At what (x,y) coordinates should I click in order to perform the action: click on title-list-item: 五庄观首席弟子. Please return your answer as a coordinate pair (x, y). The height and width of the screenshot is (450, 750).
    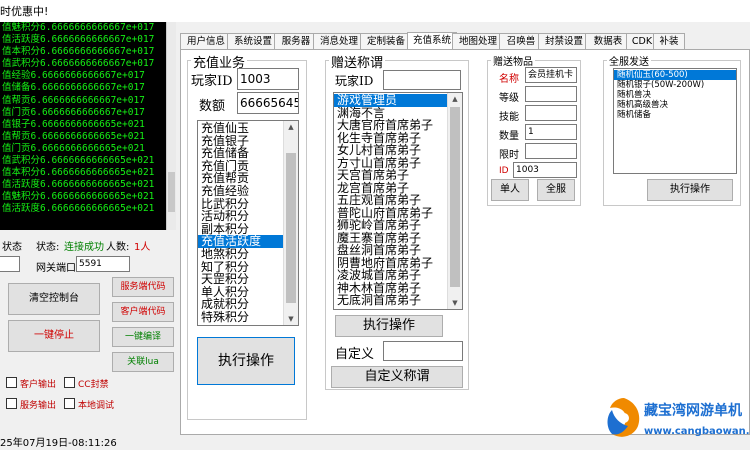
    Looking at the image, I should click on (398, 200).